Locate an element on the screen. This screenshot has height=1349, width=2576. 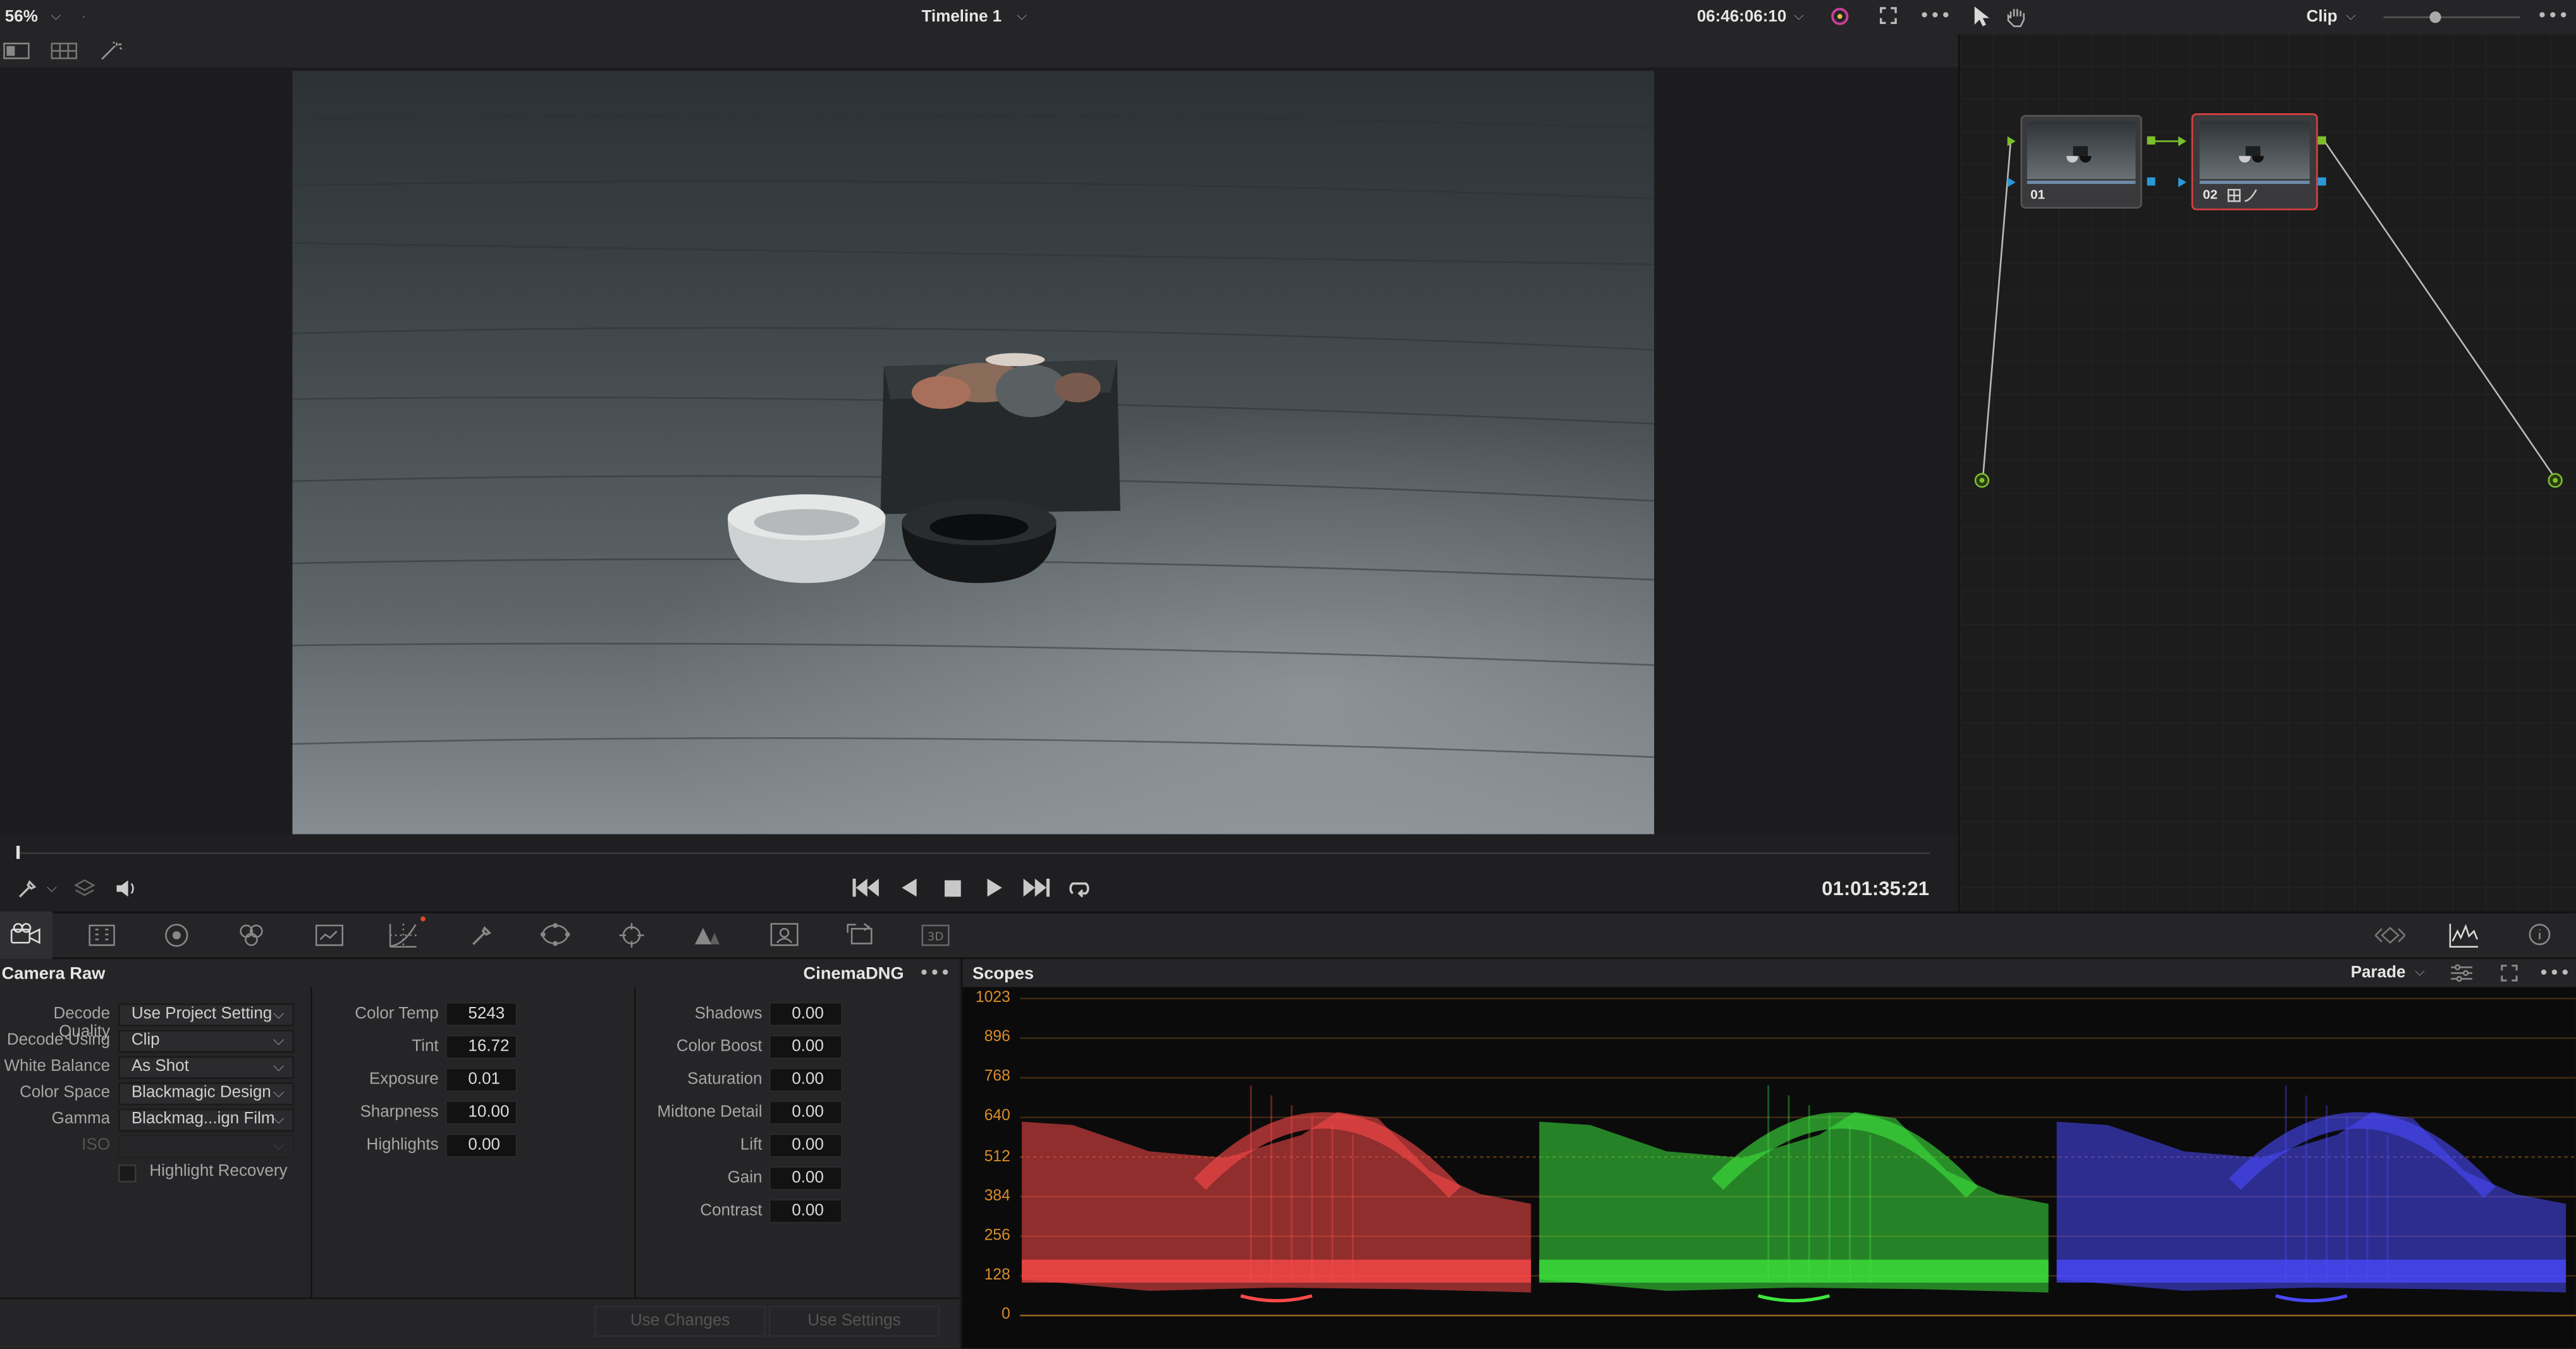
highlights-field: 0.00 is located at coordinates (481, 1145).